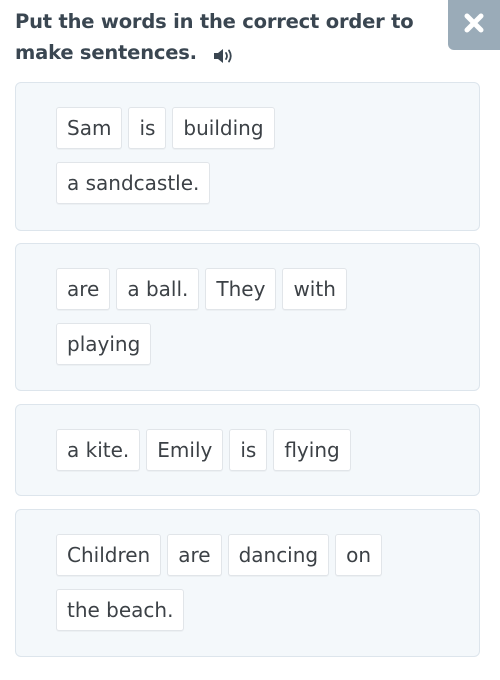  Describe the element at coordinates (237, 155) in the screenshot. I see `word-bank: Sam is building a sandcastle.` at that location.